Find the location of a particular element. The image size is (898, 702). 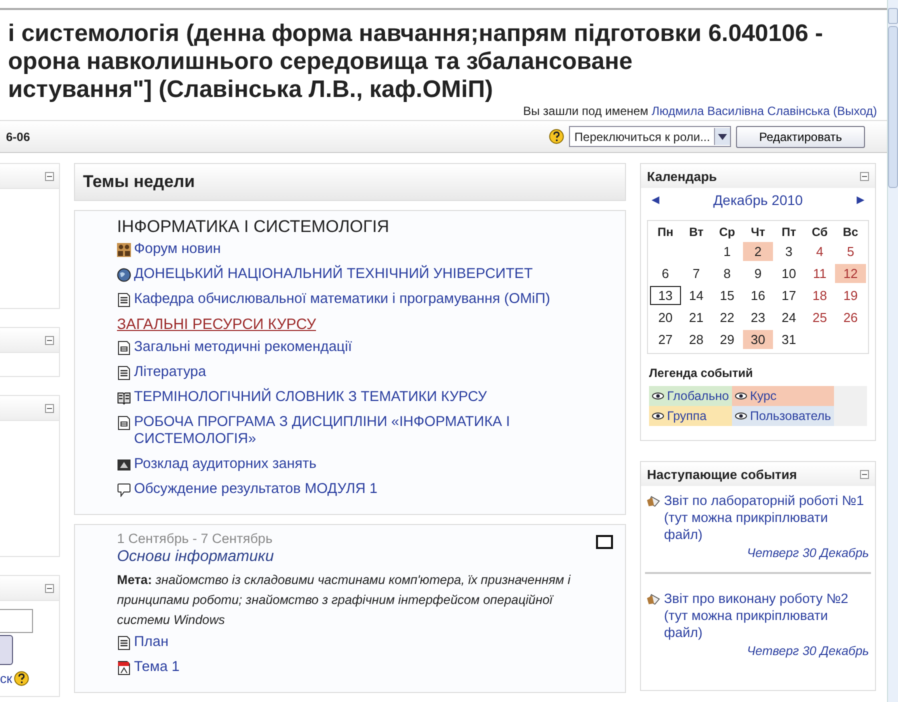

search-field is located at coordinates (16, 621).